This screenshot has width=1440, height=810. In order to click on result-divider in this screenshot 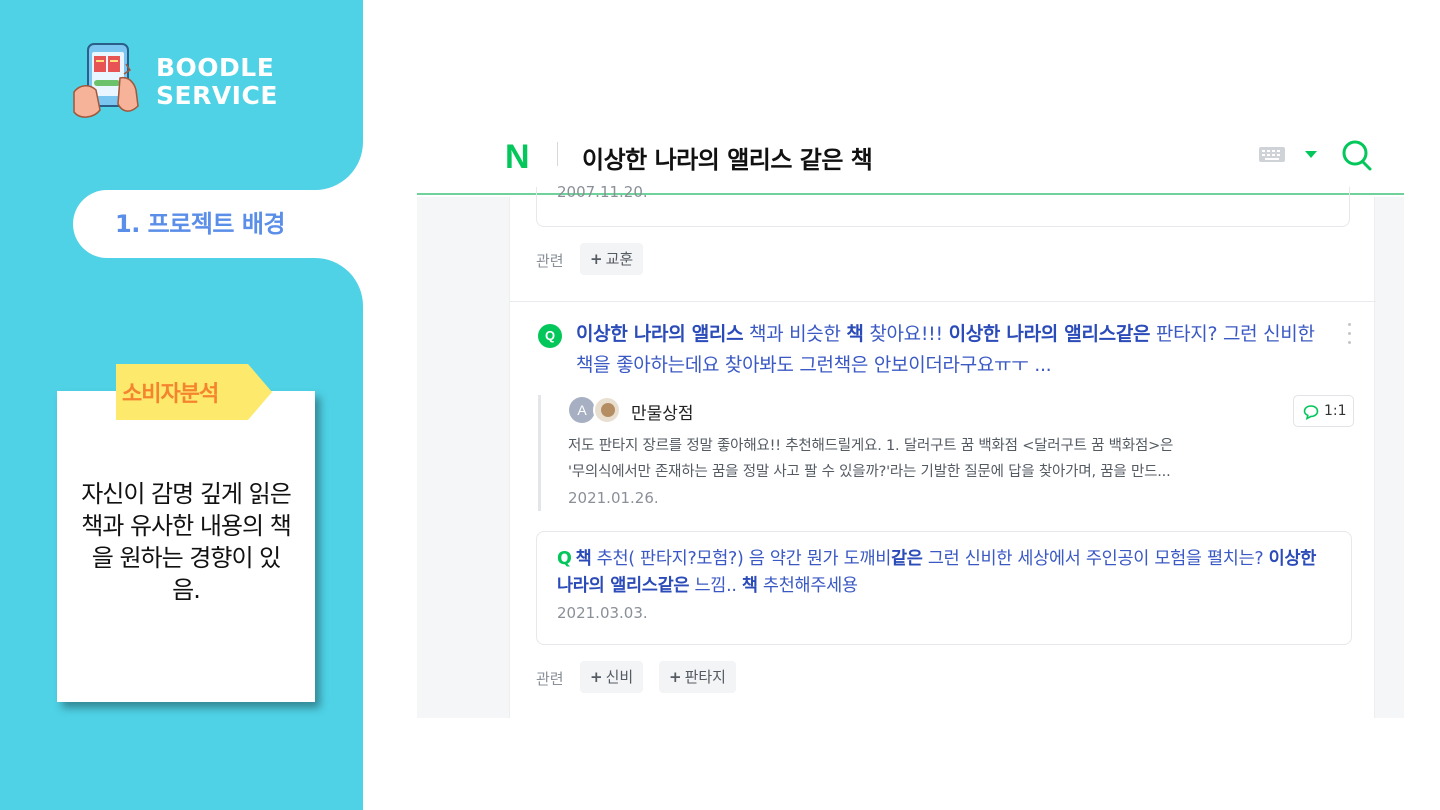, I will do `click(943, 301)`.